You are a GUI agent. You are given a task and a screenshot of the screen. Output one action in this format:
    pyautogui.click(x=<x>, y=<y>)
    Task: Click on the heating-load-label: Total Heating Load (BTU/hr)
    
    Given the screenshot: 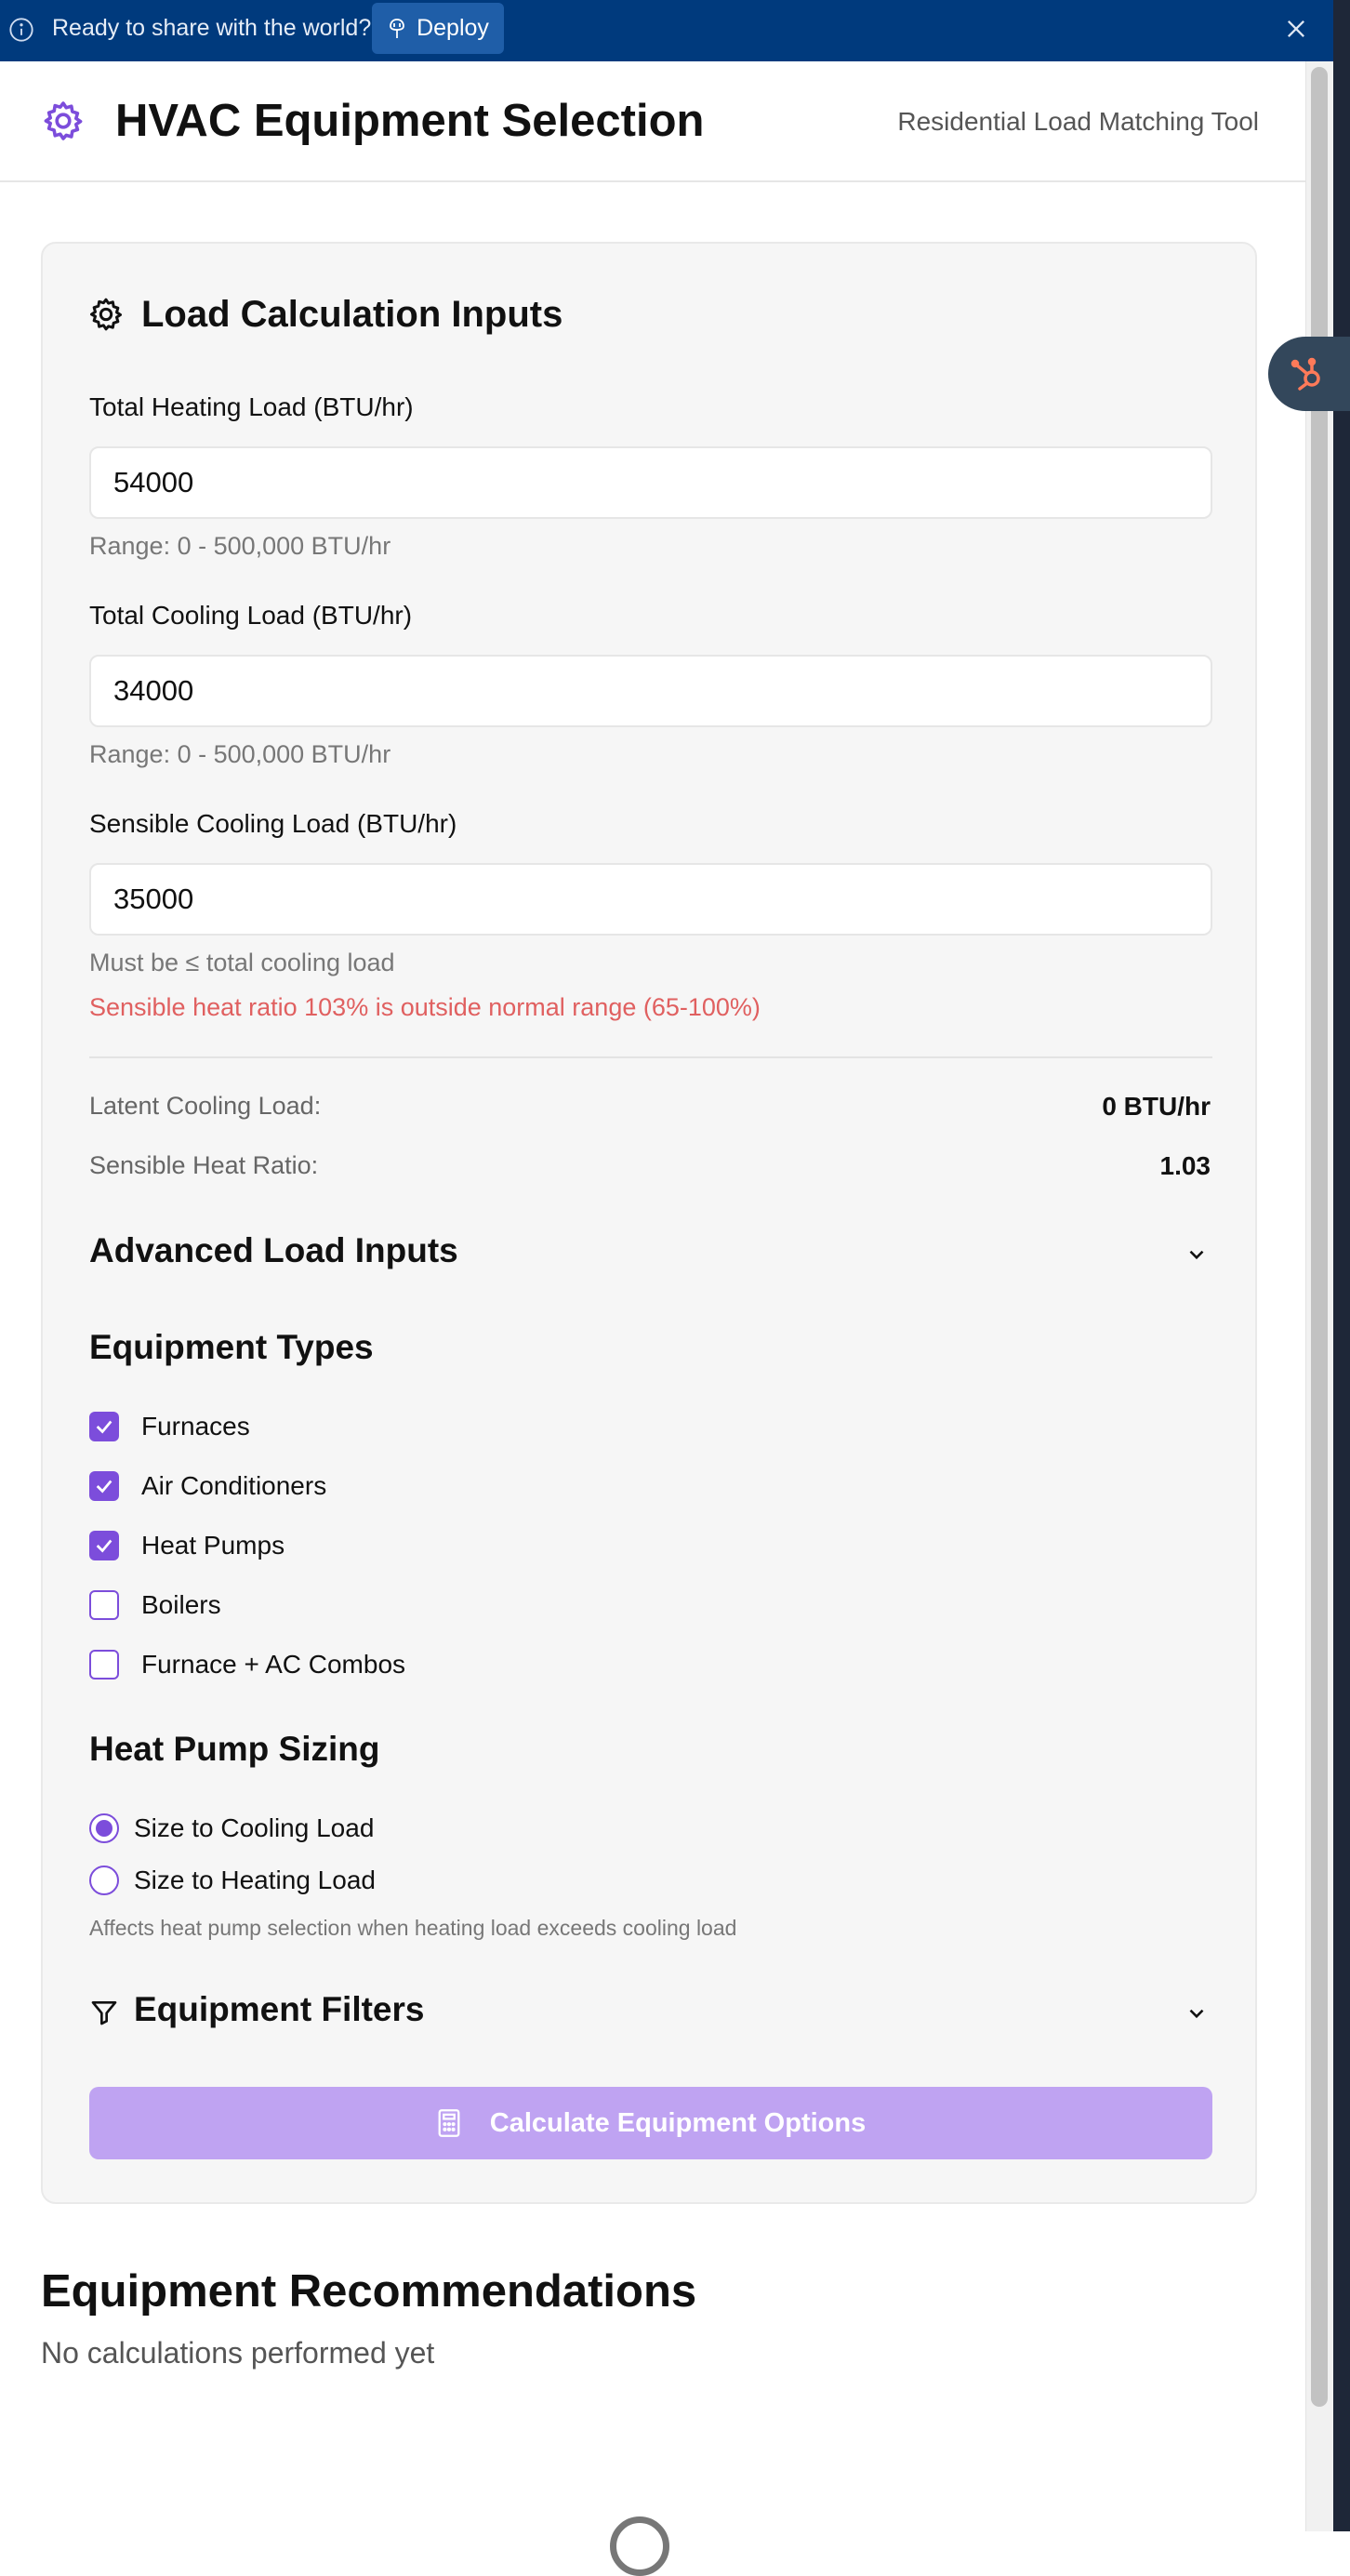 What is the action you would take?
    pyautogui.click(x=252, y=406)
    